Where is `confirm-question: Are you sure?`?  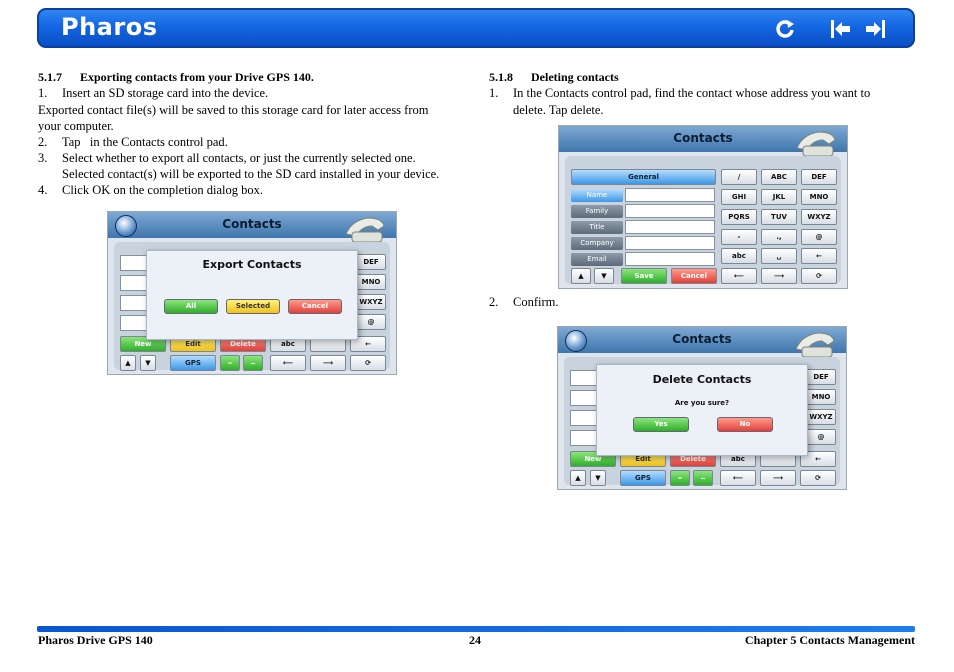
confirm-question: Are you sure? is located at coordinates (702, 403).